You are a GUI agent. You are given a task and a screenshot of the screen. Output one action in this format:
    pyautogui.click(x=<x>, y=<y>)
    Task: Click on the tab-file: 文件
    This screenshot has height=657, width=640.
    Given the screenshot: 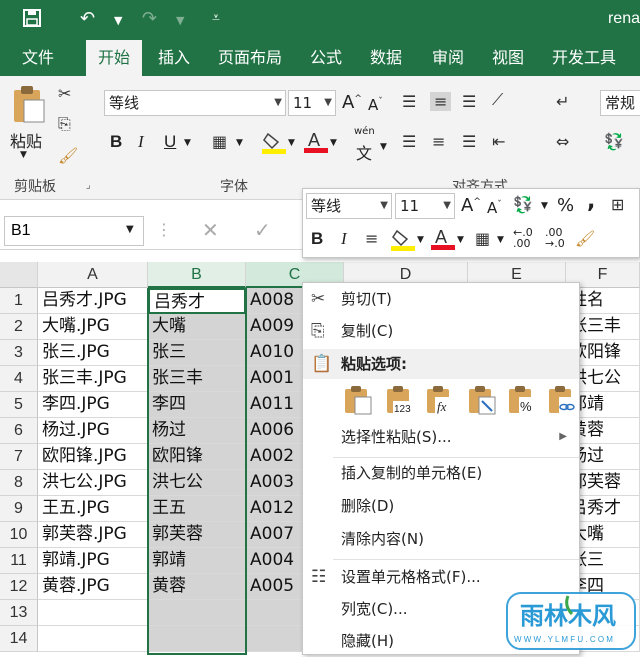 What is the action you would take?
    pyautogui.click(x=38, y=58)
    